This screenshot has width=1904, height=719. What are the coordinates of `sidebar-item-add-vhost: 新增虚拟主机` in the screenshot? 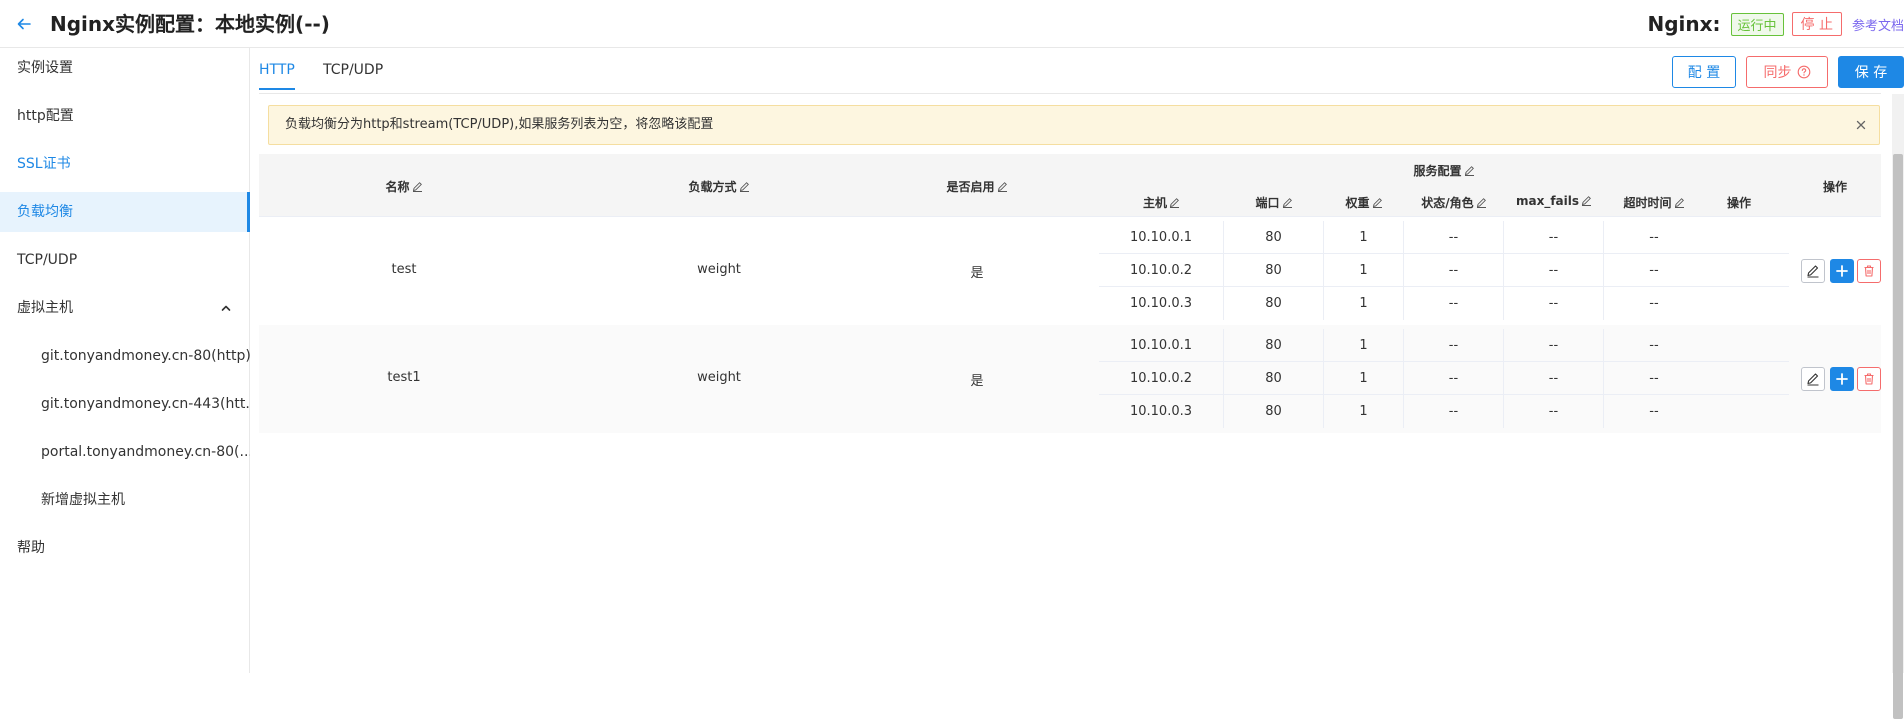 It's located at (125, 500).